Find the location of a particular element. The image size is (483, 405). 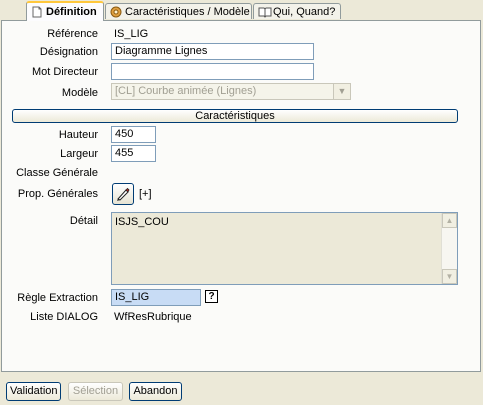

detail-label: Détail is located at coordinates (83, 221).